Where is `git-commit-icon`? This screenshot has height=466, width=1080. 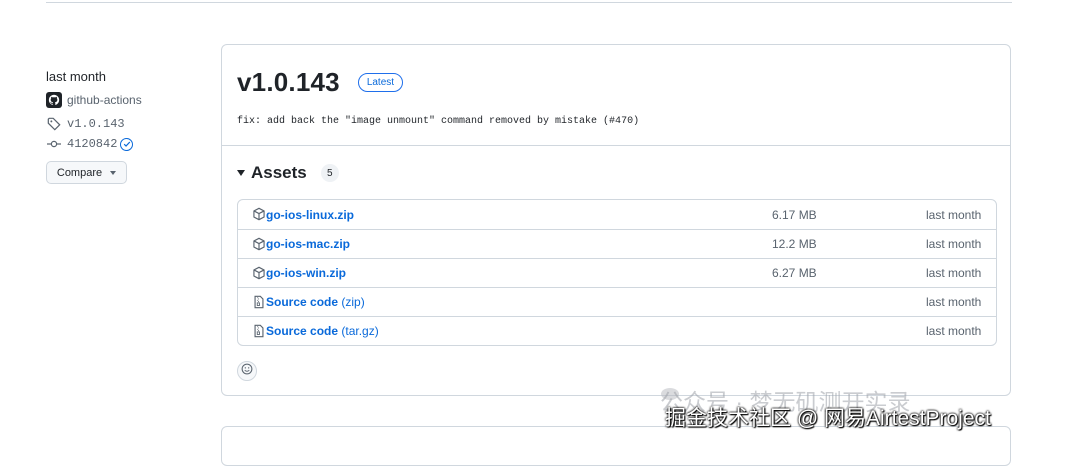
git-commit-icon is located at coordinates (54, 144).